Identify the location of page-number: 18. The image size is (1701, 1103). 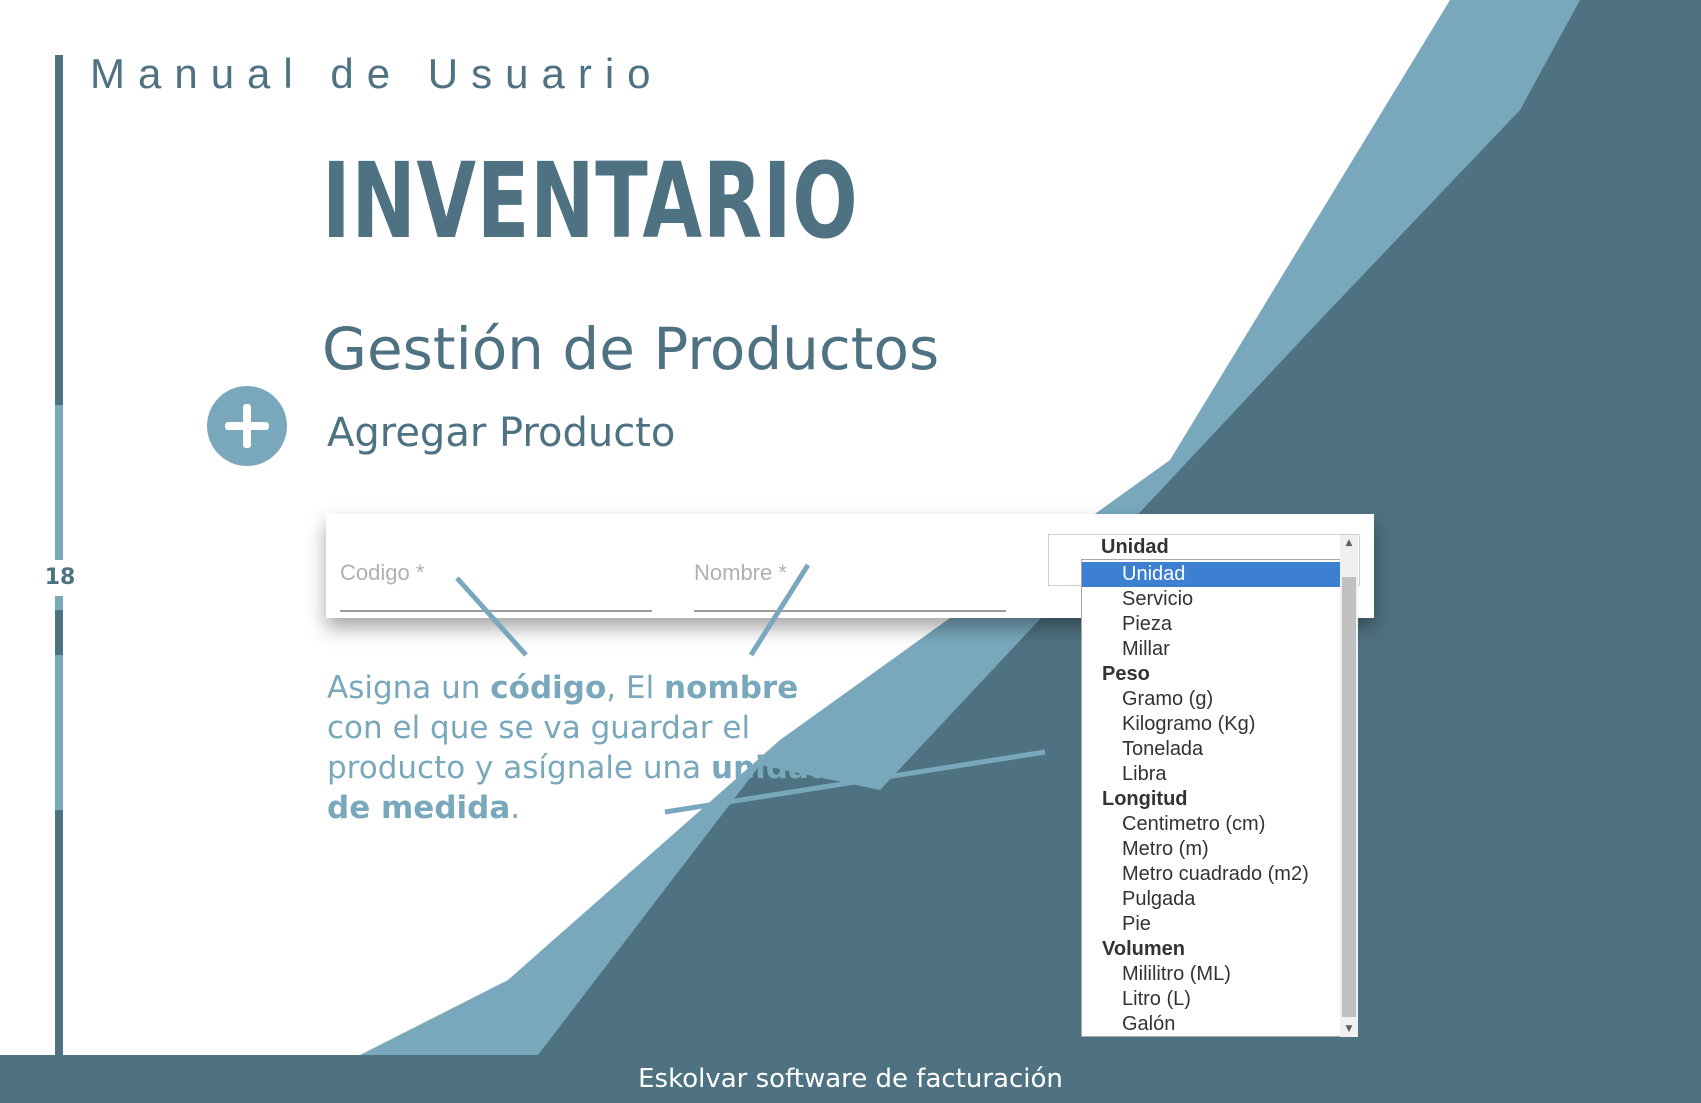
(60, 578).